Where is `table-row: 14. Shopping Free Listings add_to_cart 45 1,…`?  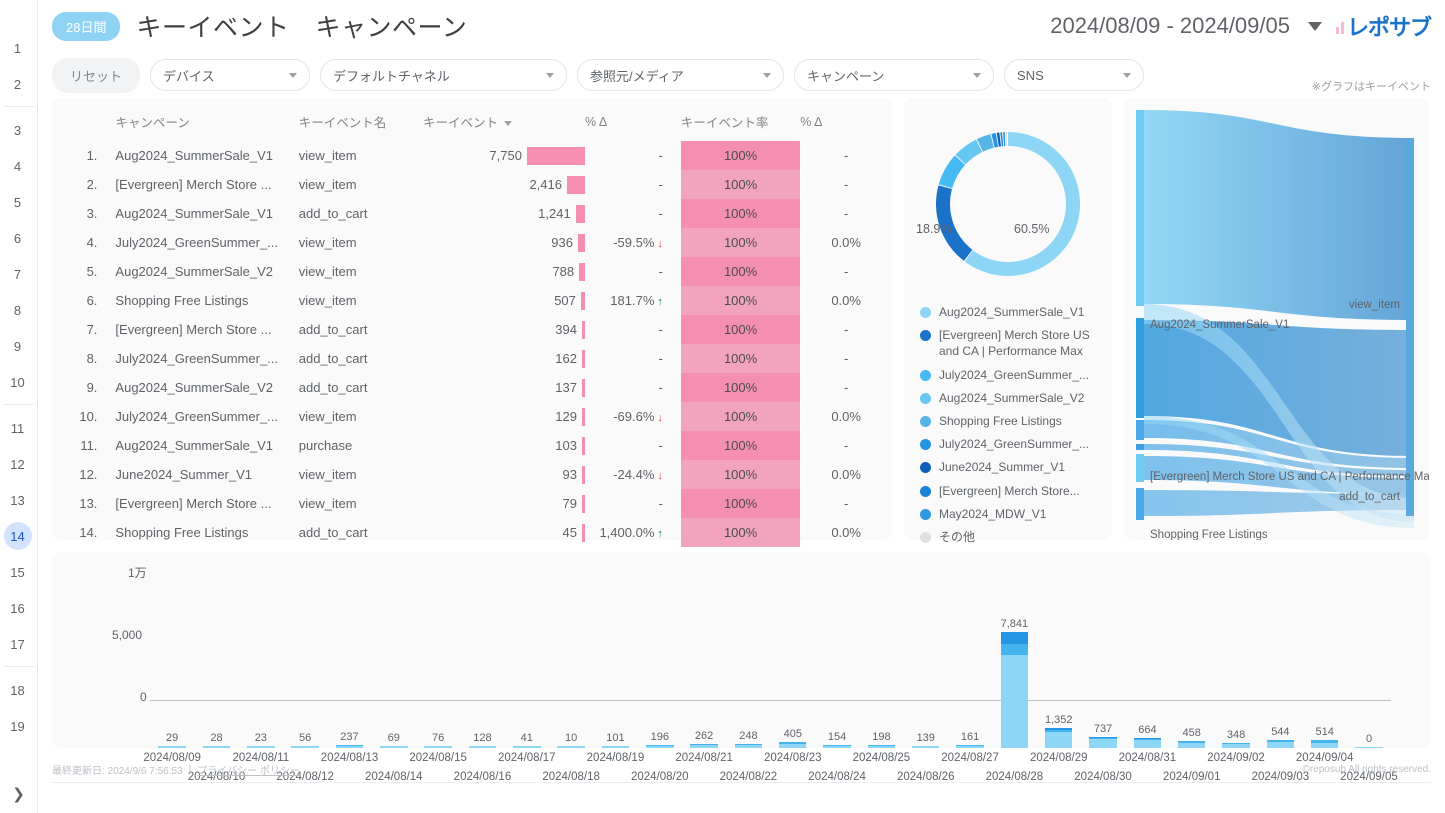 table-row: 14. Shopping Free Listings add_to_cart 45 1,… is located at coordinates (472, 532).